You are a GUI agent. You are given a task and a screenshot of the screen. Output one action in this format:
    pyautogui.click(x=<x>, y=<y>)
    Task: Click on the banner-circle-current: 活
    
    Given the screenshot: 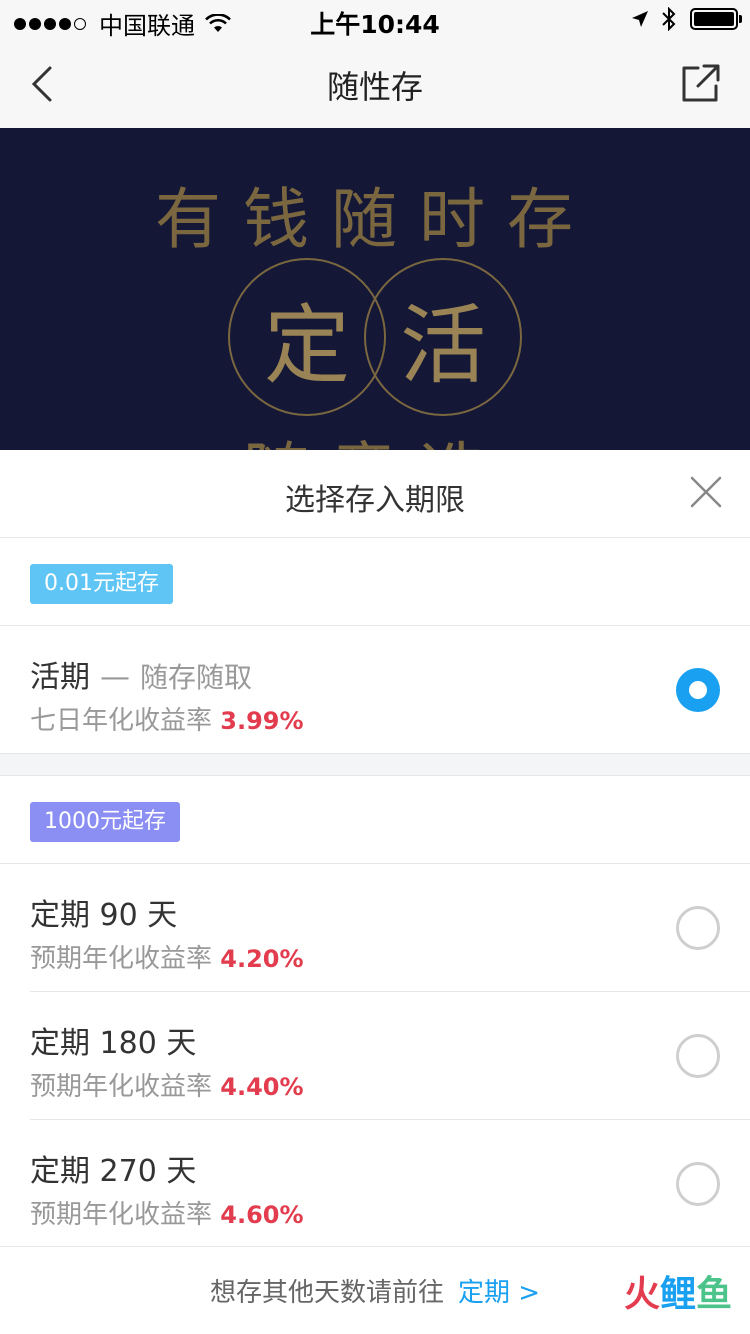 What is the action you would take?
    pyautogui.click(x=443, y=337)
    